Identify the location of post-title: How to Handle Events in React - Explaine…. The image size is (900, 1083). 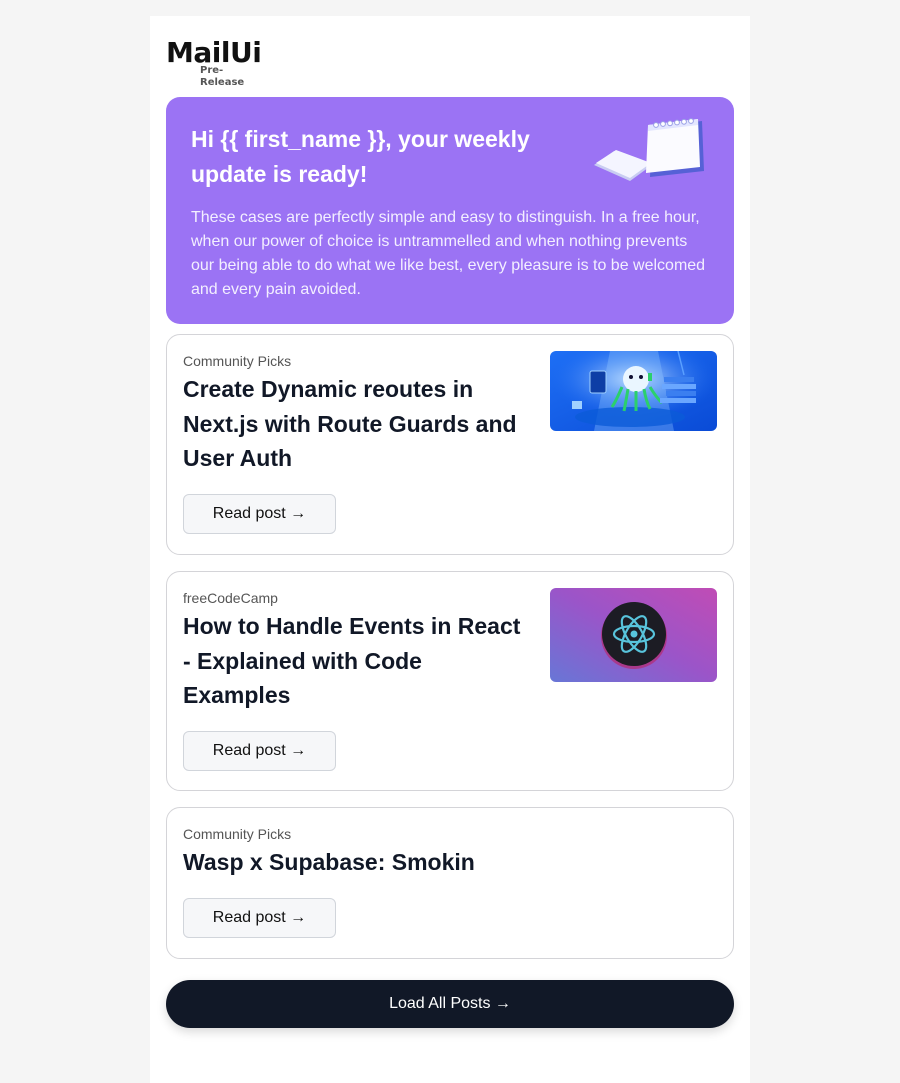
(355, 661).